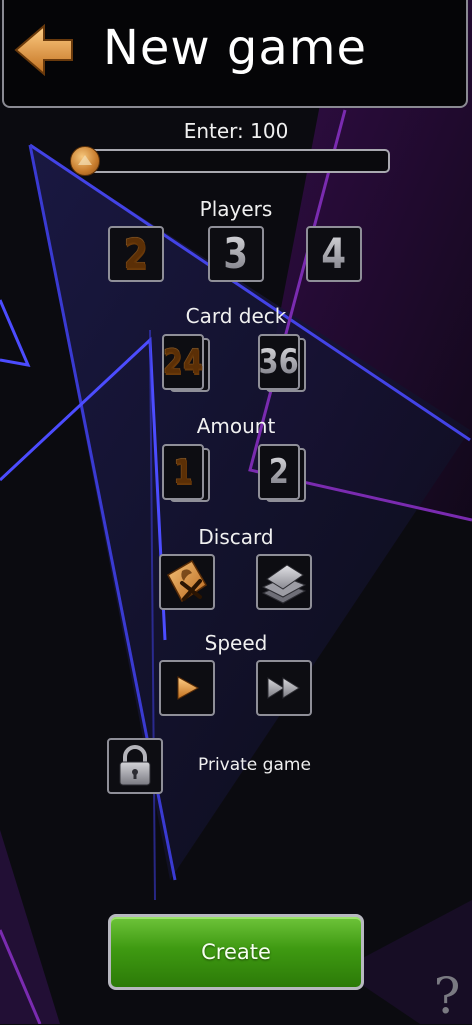 The image size is (472, 1025). I want to click on discard-option-off, so click(284, 582).